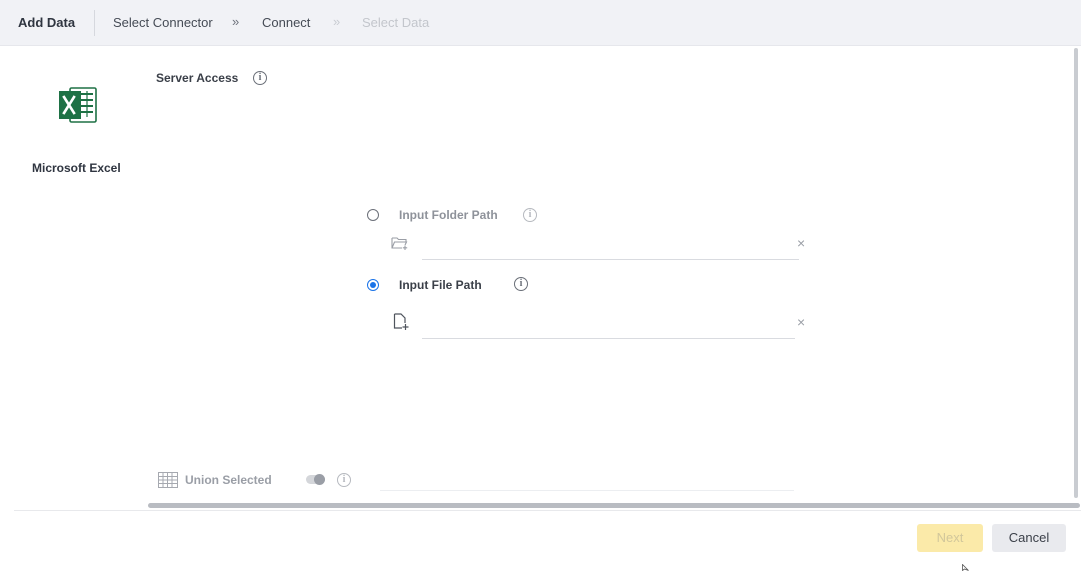 The width and height of the screenshot is (1081, 576). I want to click on step-select-data: Select Data, so click(396, 22).